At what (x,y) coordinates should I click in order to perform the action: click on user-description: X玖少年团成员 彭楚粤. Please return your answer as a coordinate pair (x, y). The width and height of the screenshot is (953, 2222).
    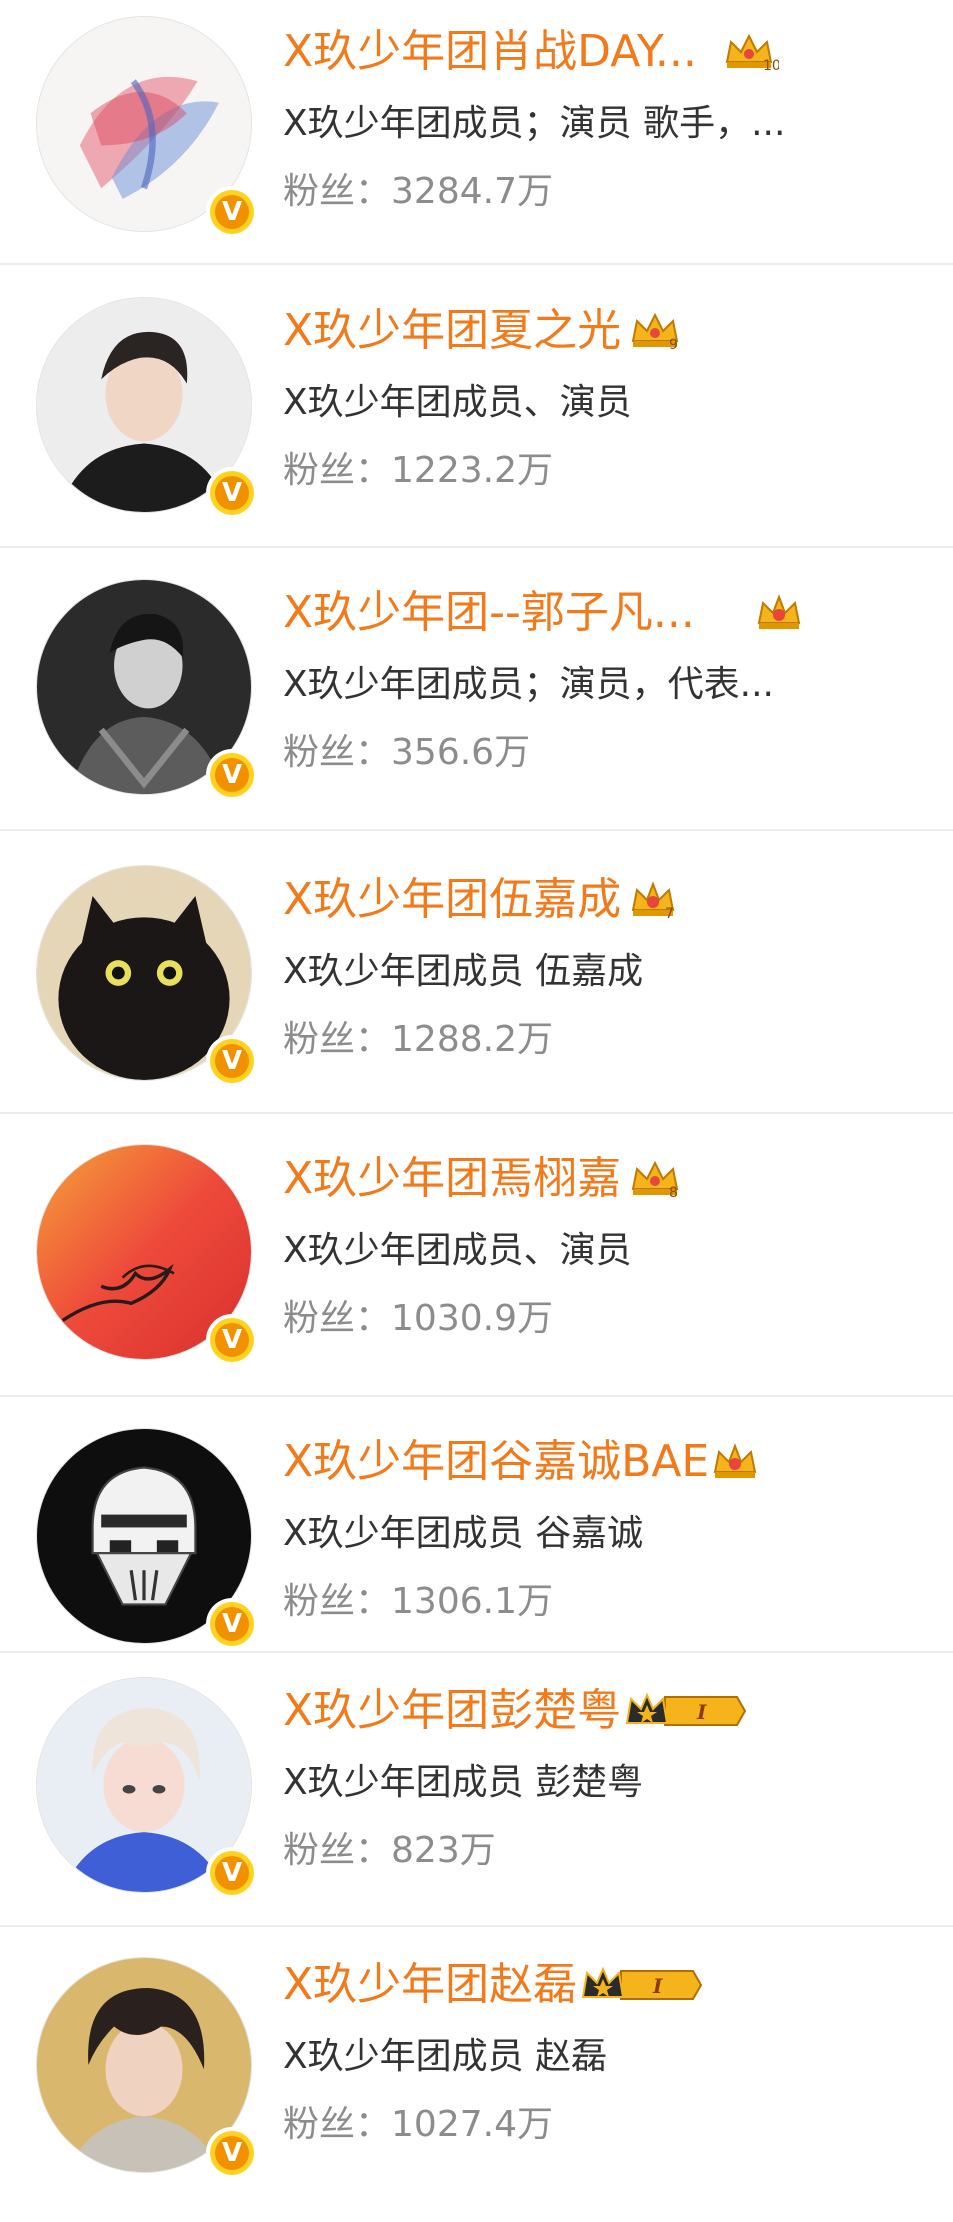
    Looking at the image, I should click on (463, 1782).